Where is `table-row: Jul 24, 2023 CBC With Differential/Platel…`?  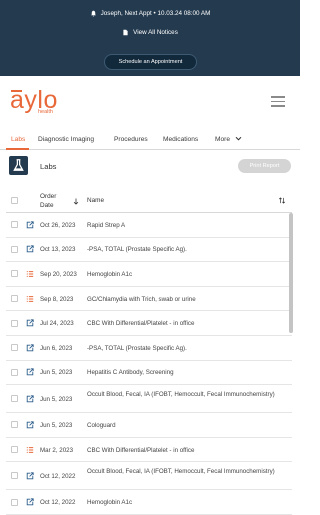
table-row: Jul 24, 2023 CBC With Differential/Platel… is located at coordinates (149, 323).